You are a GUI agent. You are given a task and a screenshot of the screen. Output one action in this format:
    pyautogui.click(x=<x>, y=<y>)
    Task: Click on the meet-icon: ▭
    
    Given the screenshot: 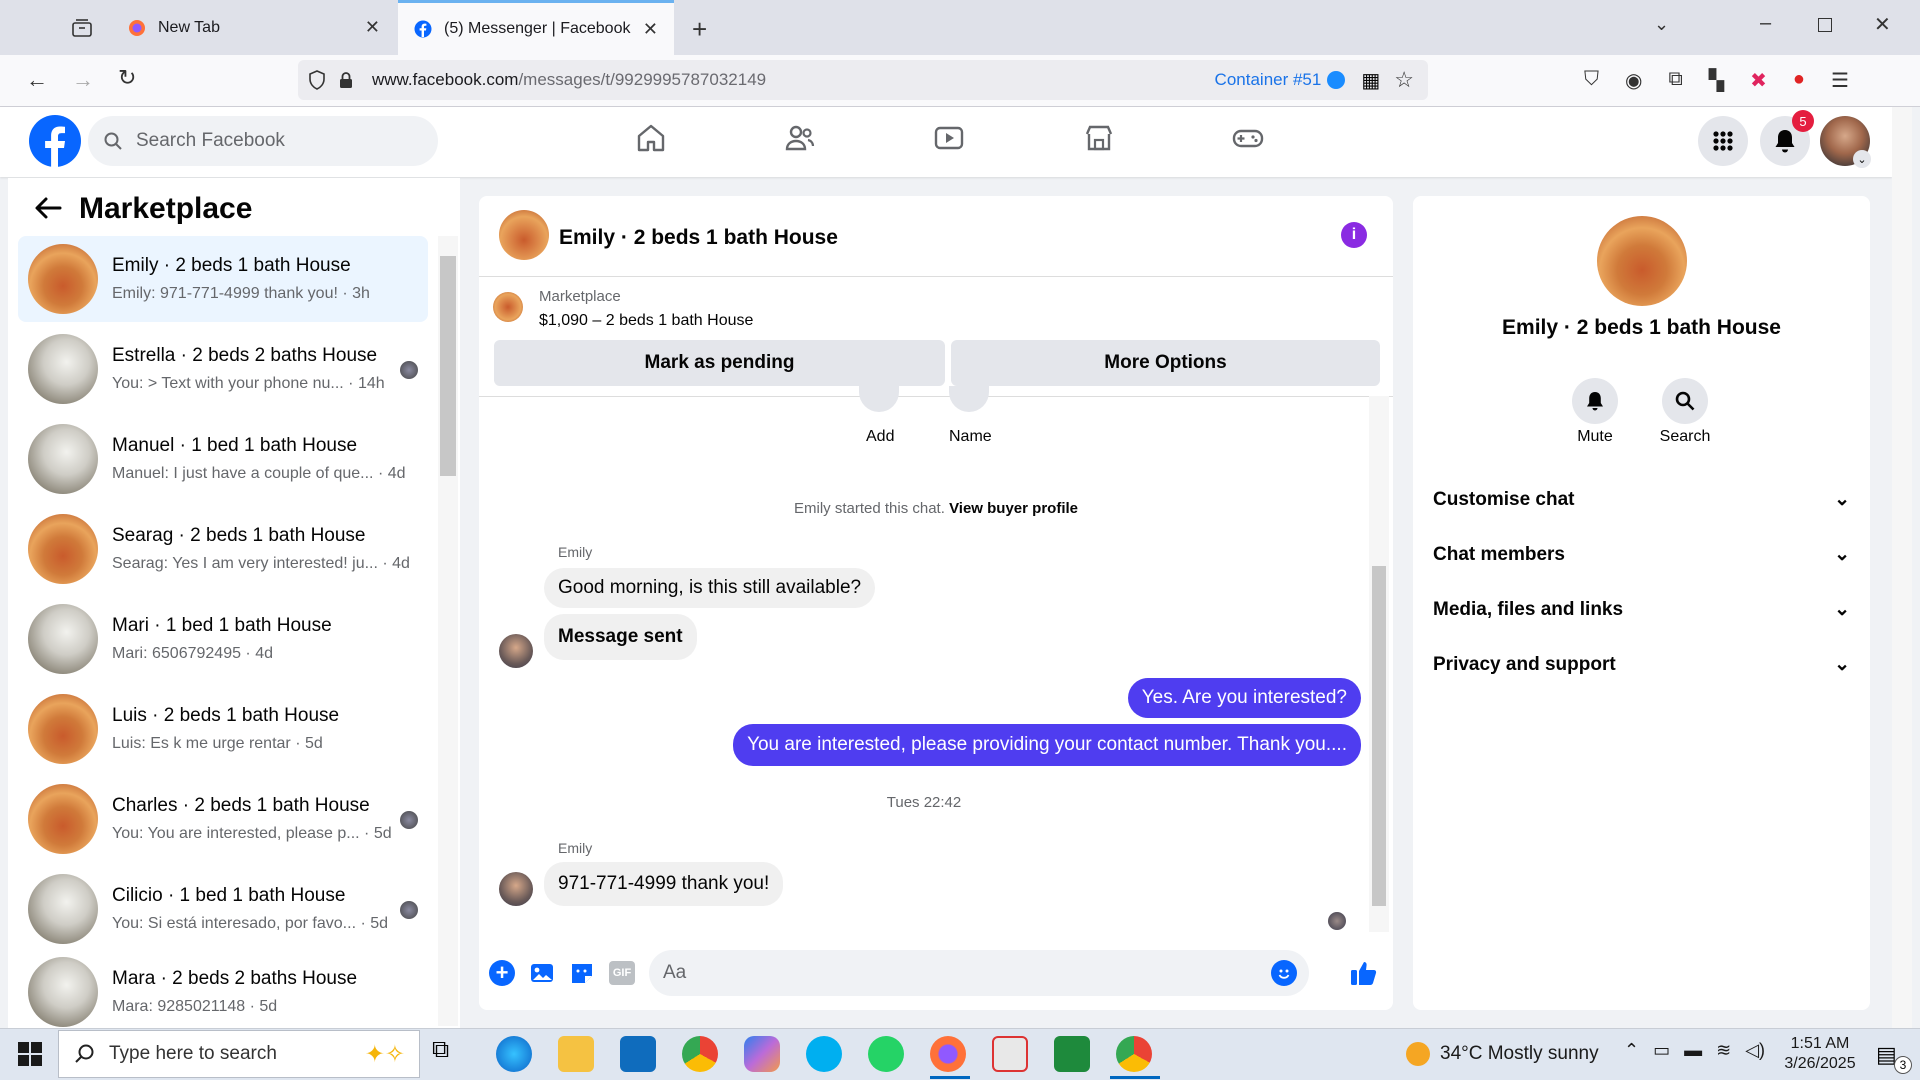 What is the action you would take?
    pyautogui.click(x=1661, y=1050)
    